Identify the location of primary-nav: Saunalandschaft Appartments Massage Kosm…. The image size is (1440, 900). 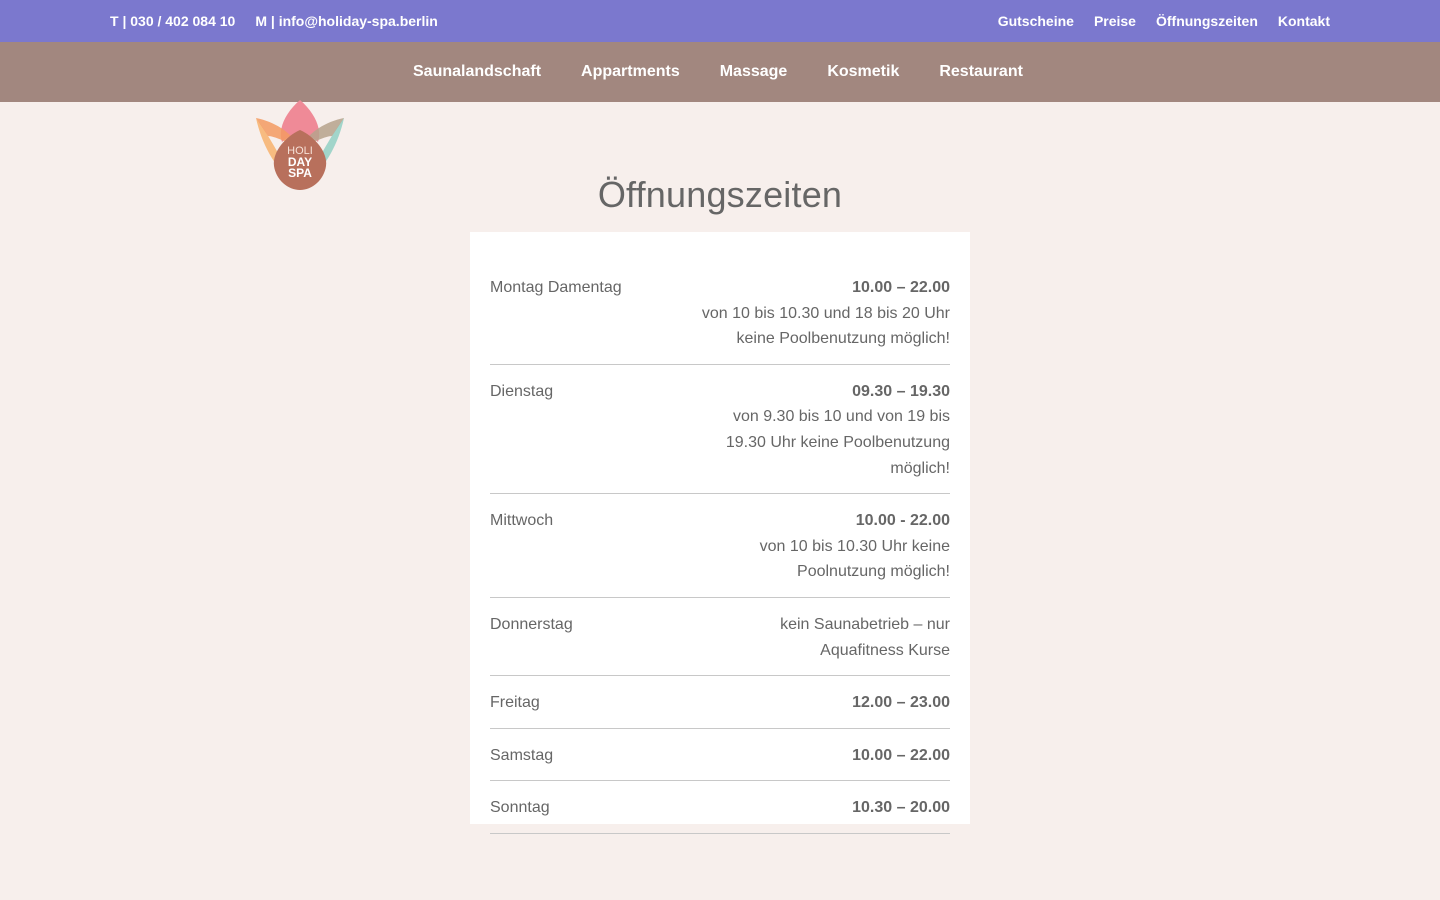
(718, 72).